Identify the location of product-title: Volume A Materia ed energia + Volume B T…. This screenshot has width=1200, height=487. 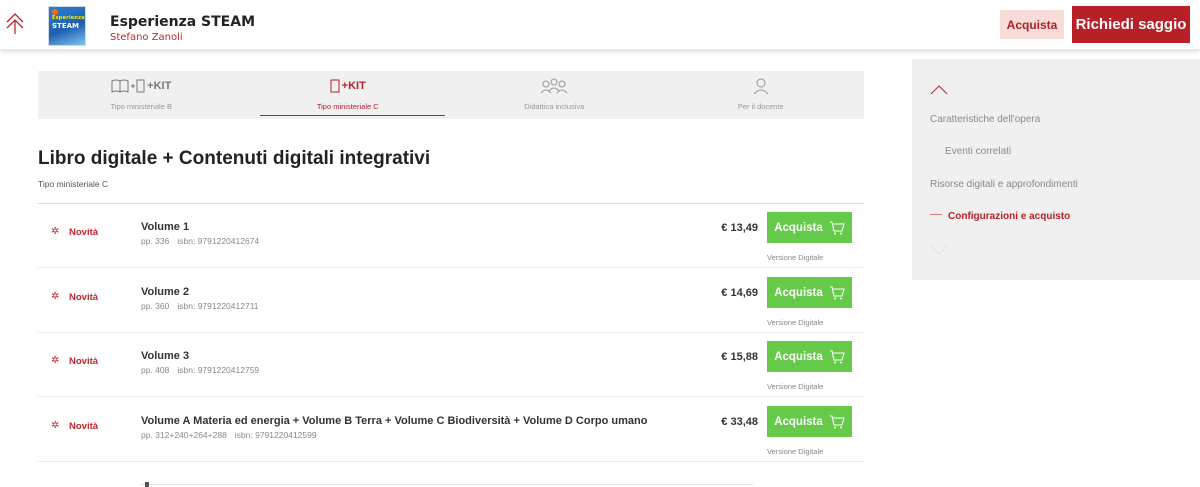
(394, 421).